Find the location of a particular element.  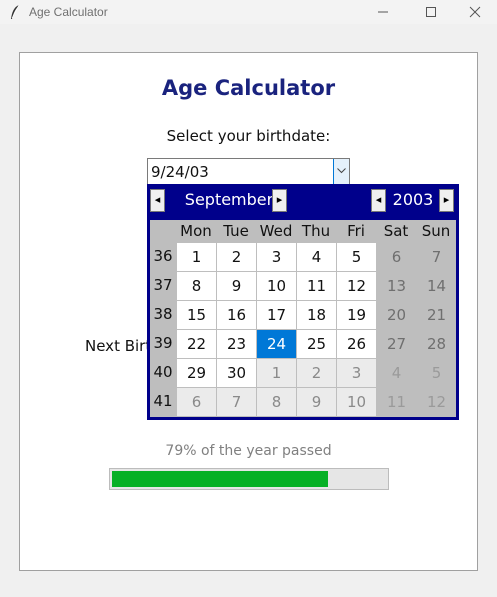

birthdate-input is located at coordinates (240, 171).